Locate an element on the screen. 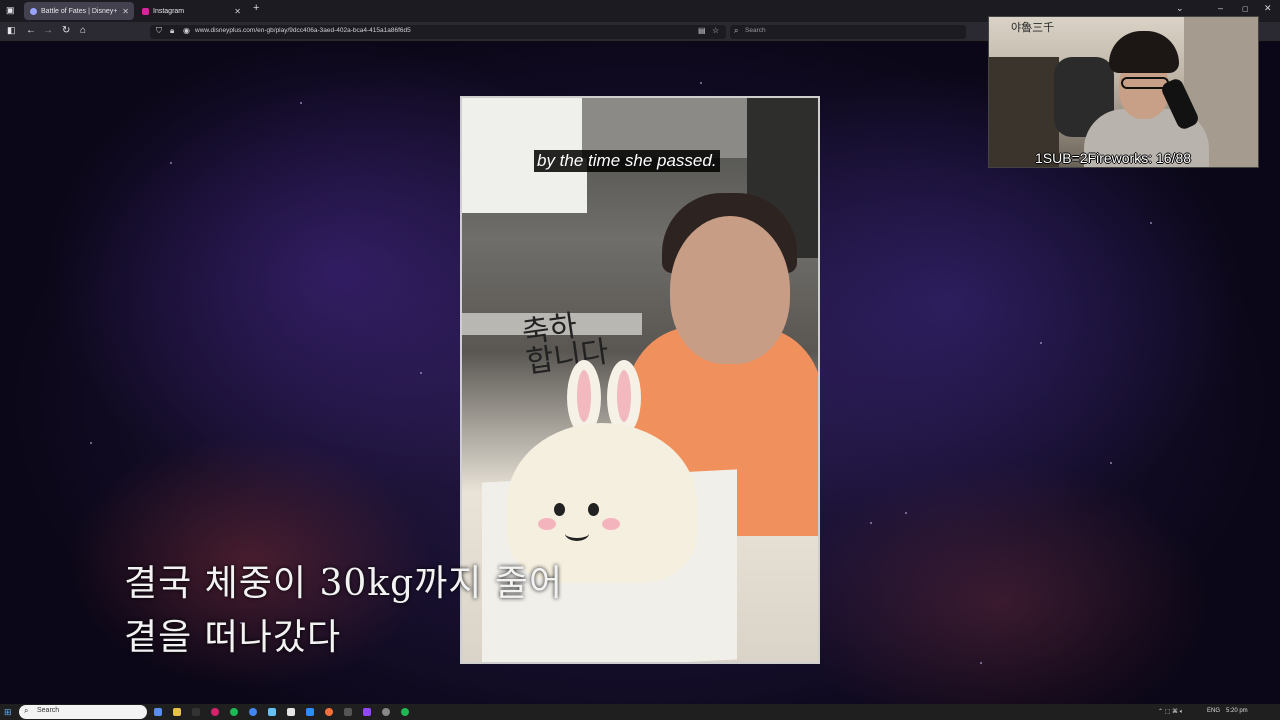  window-close-icon: ✕ is located at coordinates (1268, 8).